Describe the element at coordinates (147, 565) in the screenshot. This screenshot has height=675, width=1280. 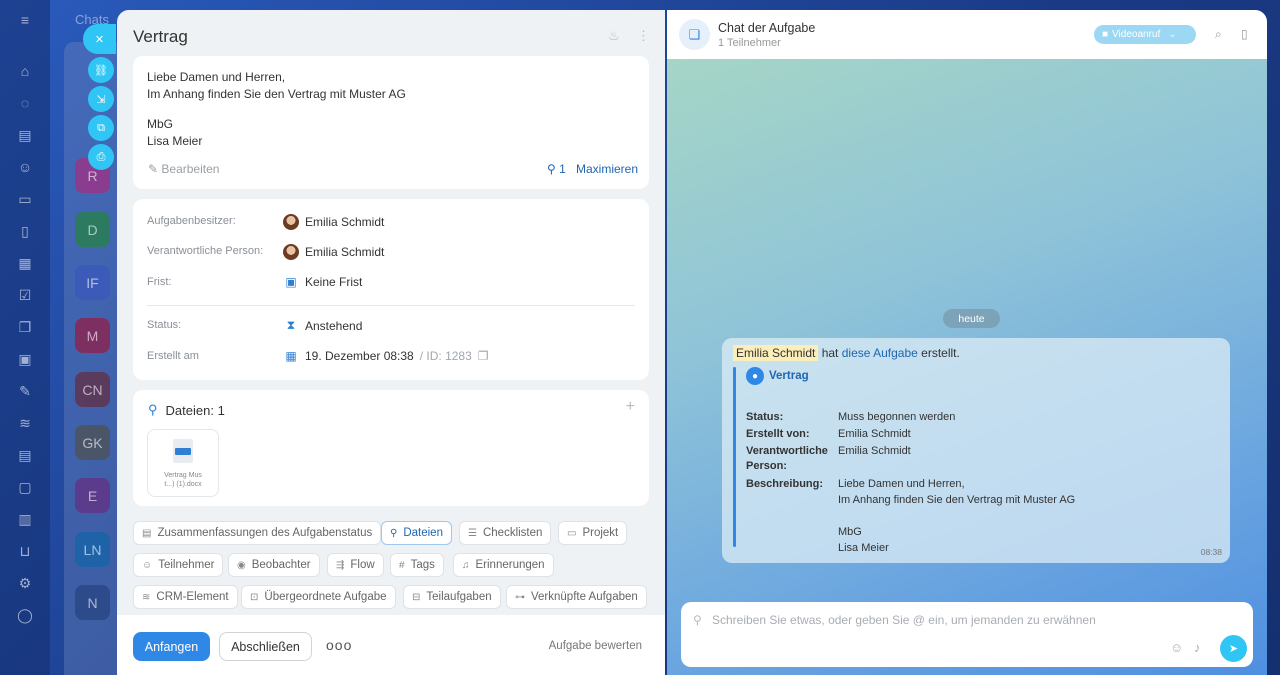
I see `user-icon: ☺` at that location.